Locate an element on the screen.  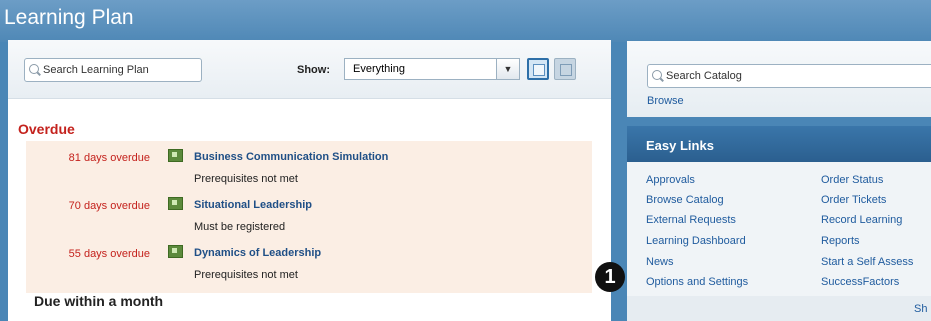
overdue-days: 81 days overdue is located at coordinates (109, 158).